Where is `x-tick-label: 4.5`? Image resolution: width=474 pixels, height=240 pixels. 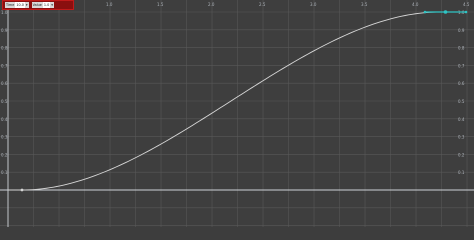
x-tick-label: 4.5 is located at coordinates (466, 4).